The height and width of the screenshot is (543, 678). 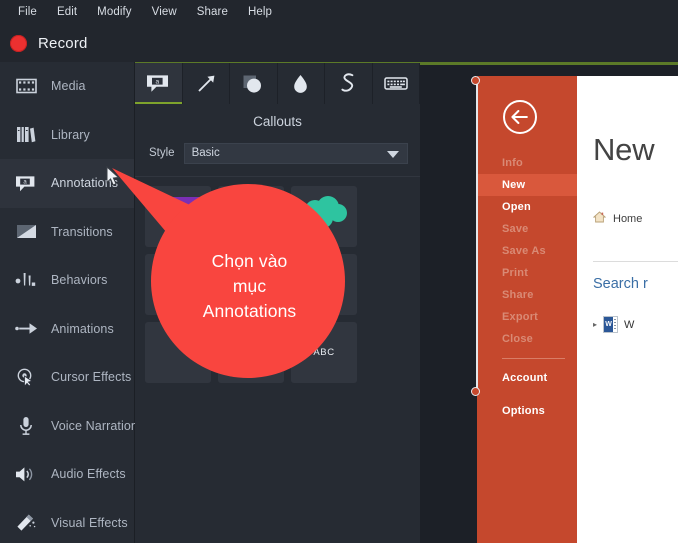 What do you see at coordinates (620, 284) in the screenshot?
I see `office-search-label: Search r` at bounding box center [620, 284].